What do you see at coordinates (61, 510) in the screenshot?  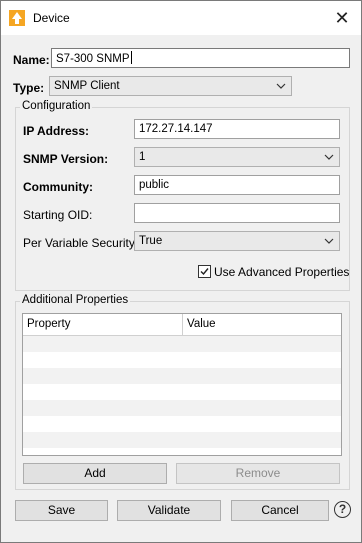 I see `save-button: Save` at bounding box center [61, 510].